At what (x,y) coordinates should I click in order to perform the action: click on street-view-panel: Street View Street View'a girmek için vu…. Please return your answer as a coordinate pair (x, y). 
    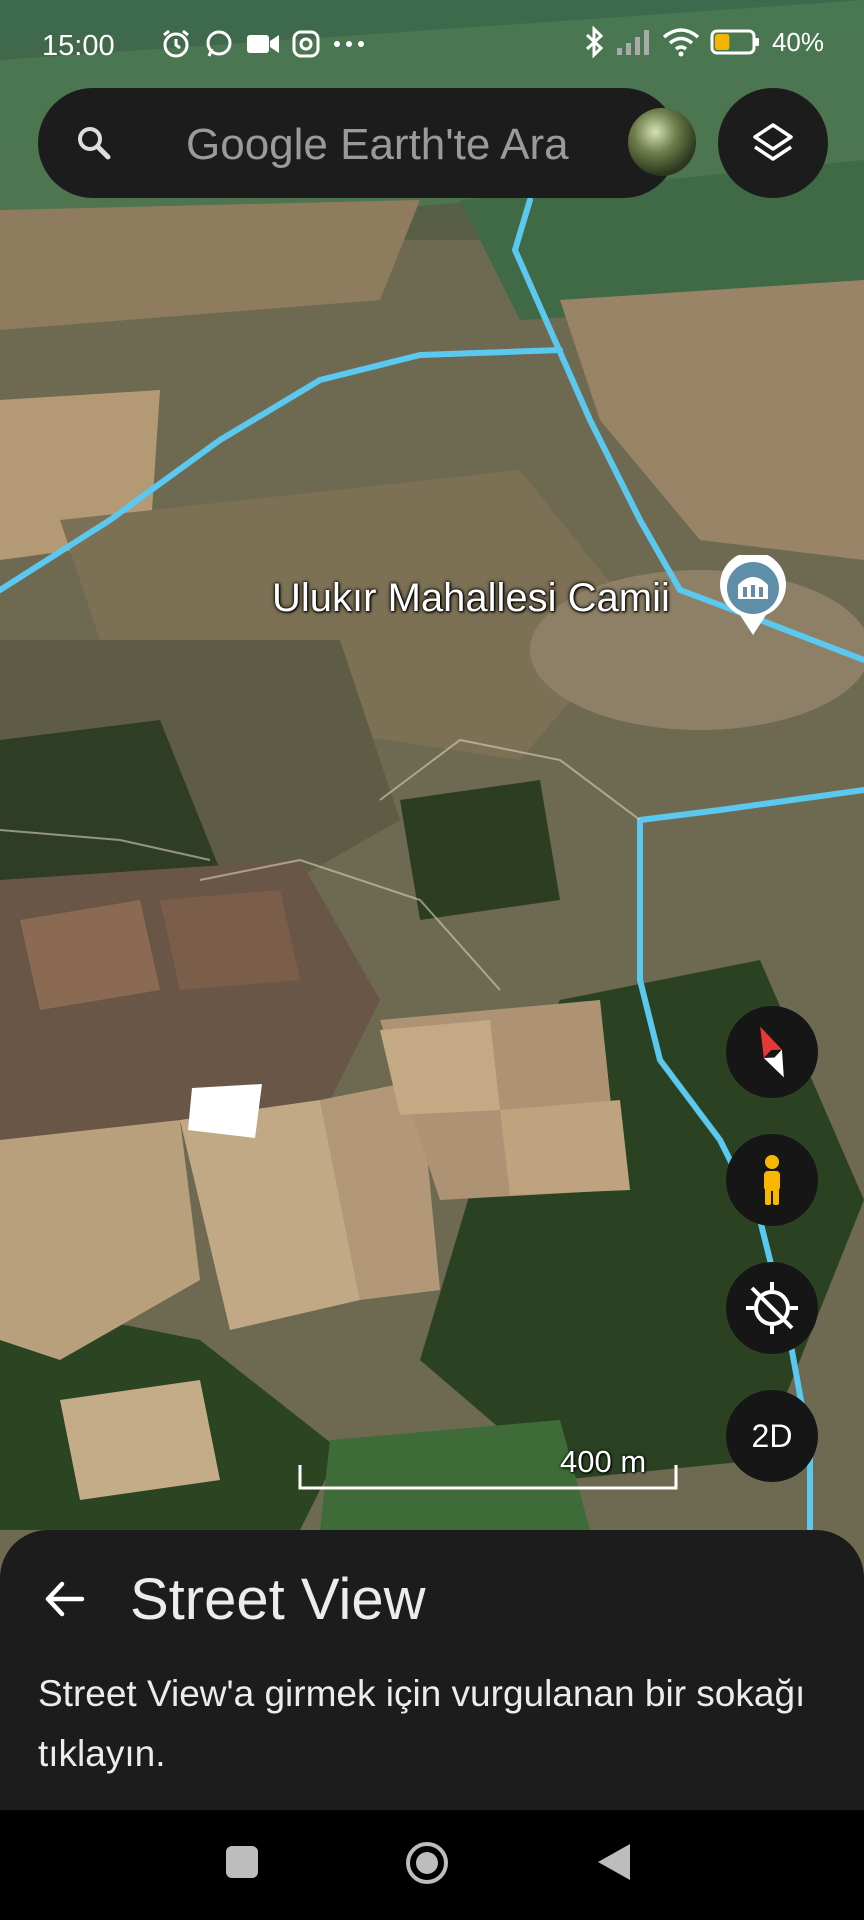
    Looking at the image, I should click on (432, 1670).